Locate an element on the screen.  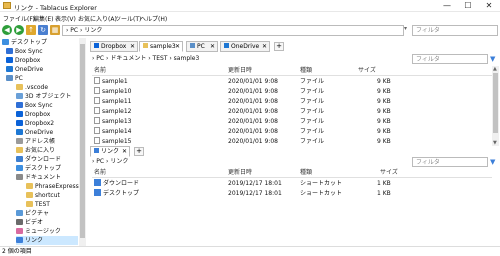
minimize-button: — is located at coordinates (447, 5).